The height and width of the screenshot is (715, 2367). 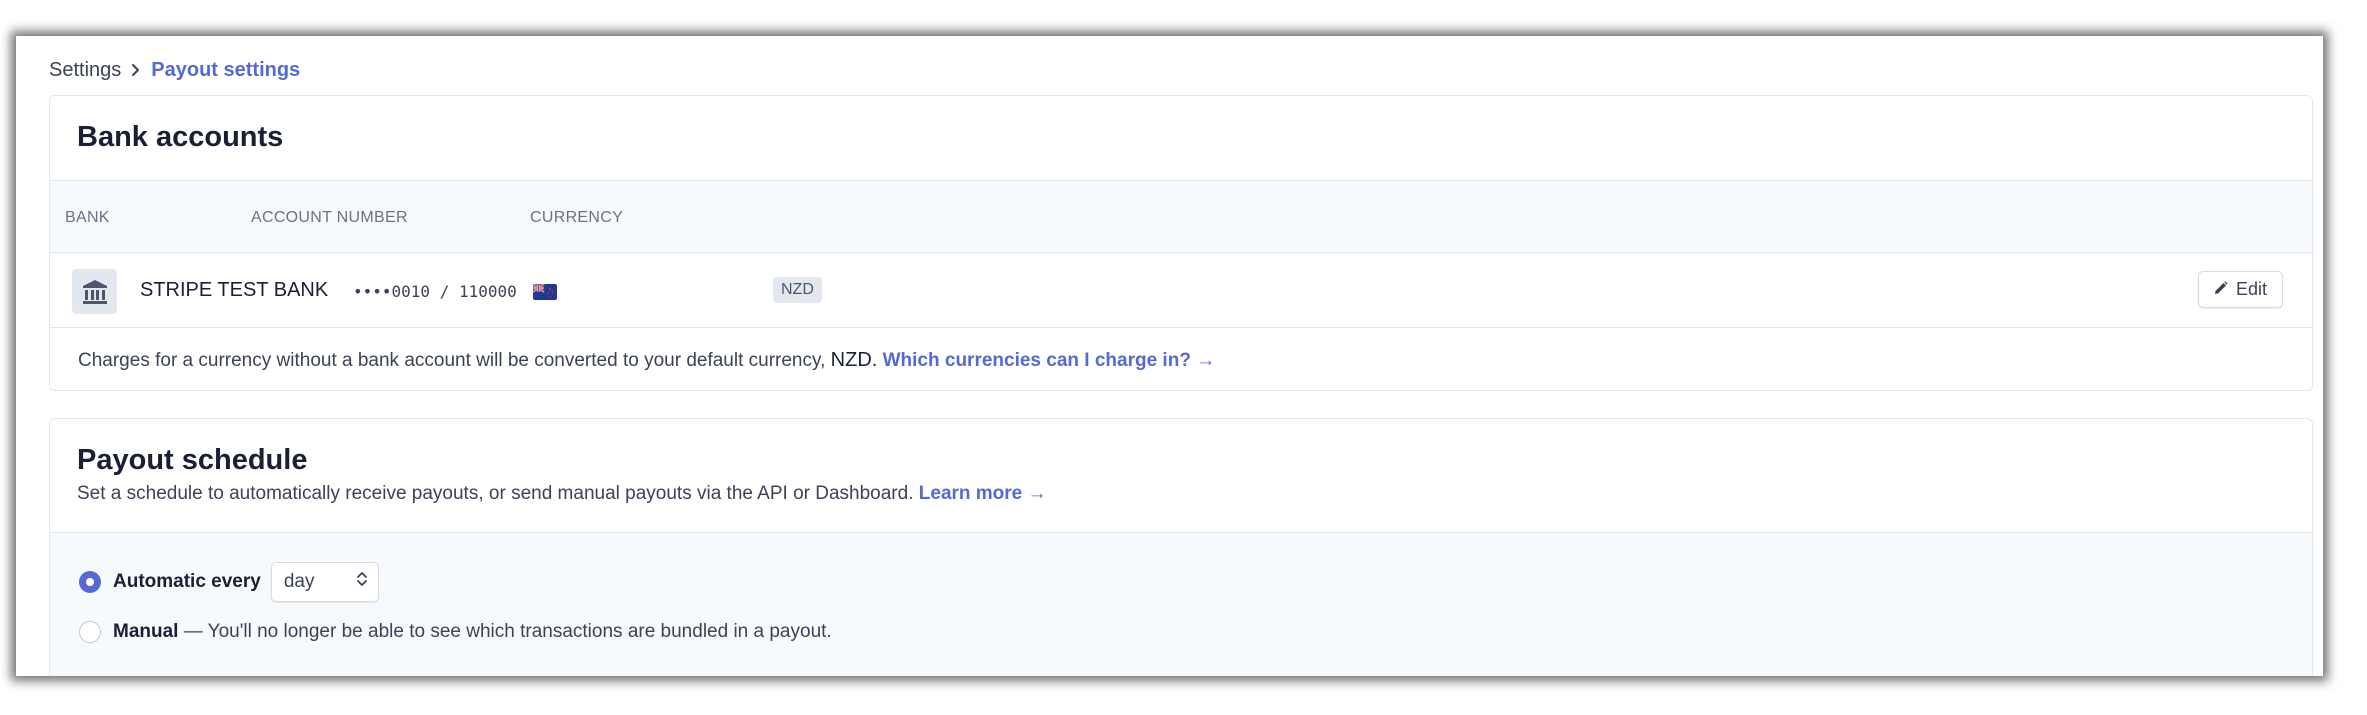 What do you see at coordinates (329, 217) in the screenshot?
I see `column-header-account-number: ACCOUNT NUMBER` at bounding box center [329, 217].